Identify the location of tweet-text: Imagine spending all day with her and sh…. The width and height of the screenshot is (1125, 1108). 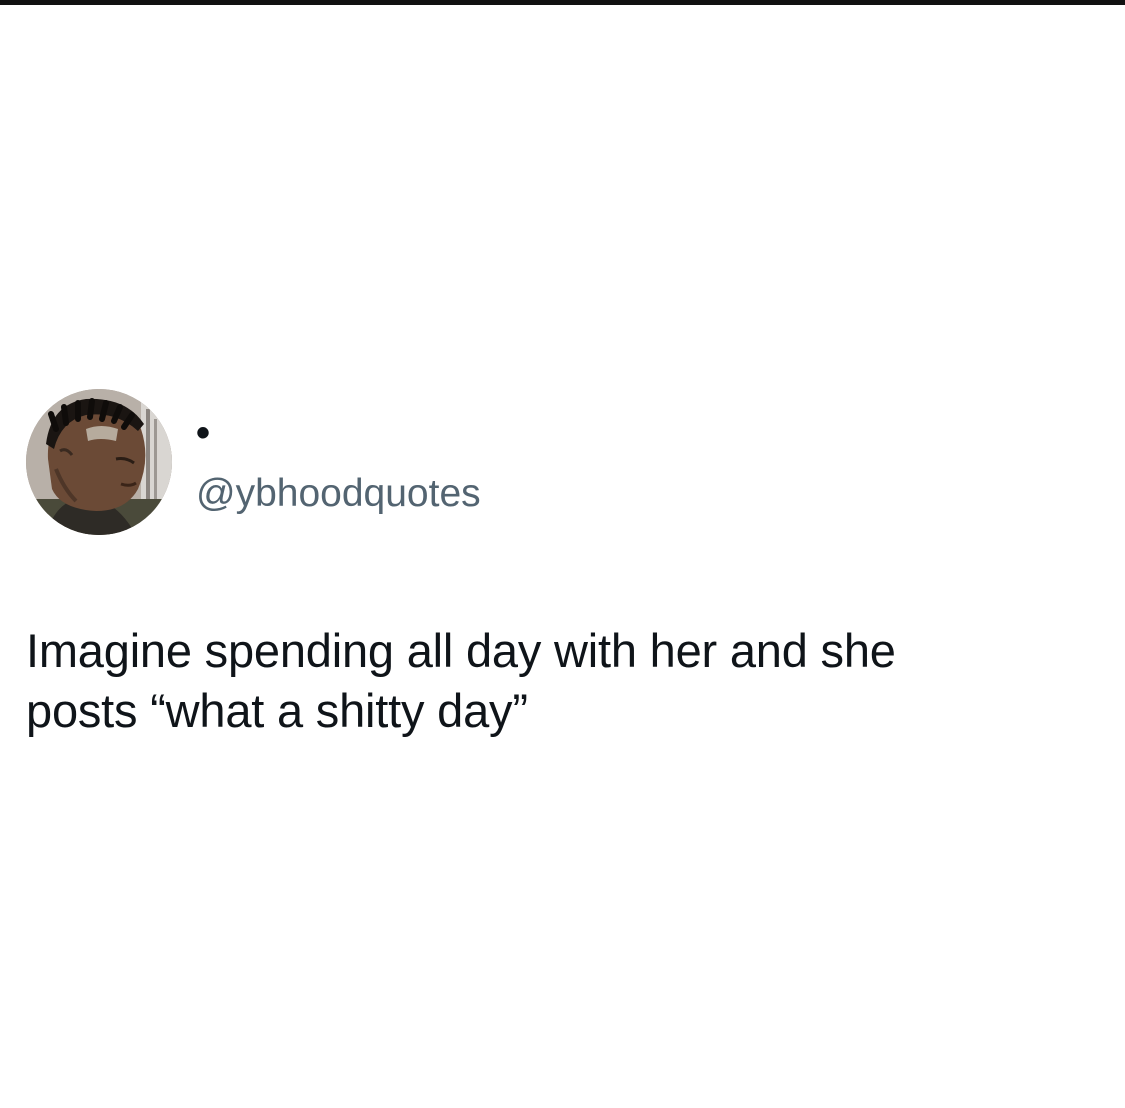
(561, 681).